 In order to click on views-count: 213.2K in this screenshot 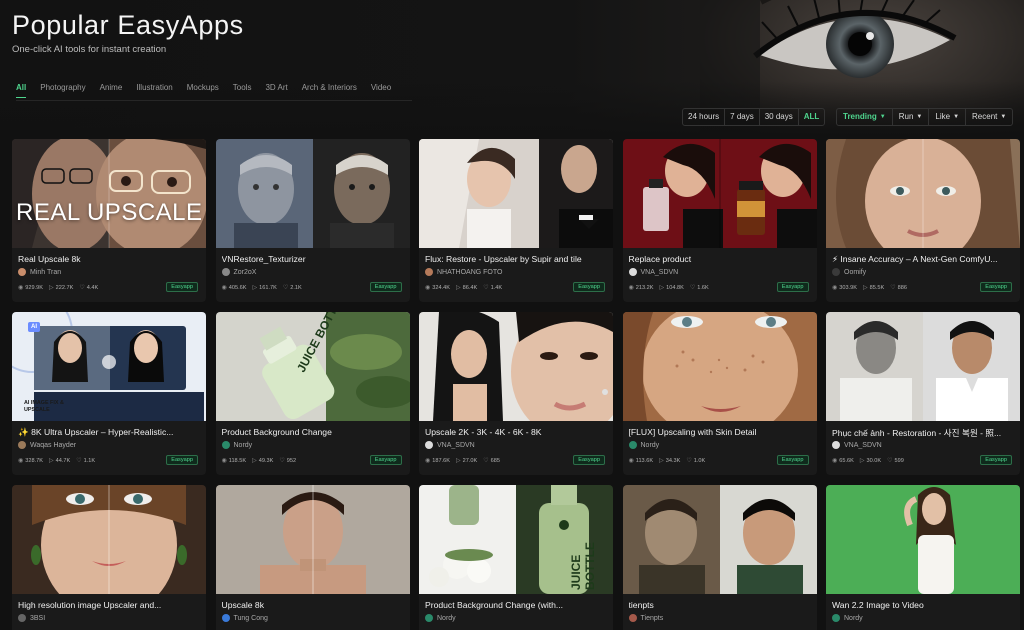, I will do `click(644, 287)`.